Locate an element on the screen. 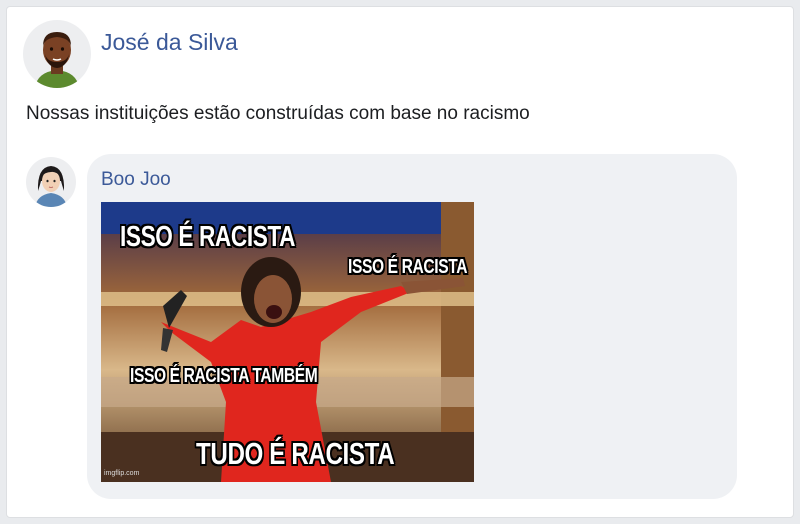 The height and width of the screenshot is (524, 800). comment-avatar is located at coordinates (51, 182).